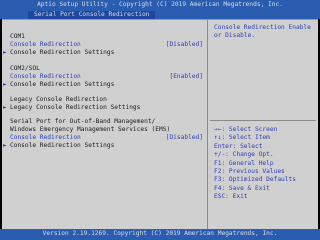 This screenshot has width=320, height=240. Describe the element at coordinates (242, 188) in the screenshot. I see `key-save-exit: F4: Save & Exit` at that location.